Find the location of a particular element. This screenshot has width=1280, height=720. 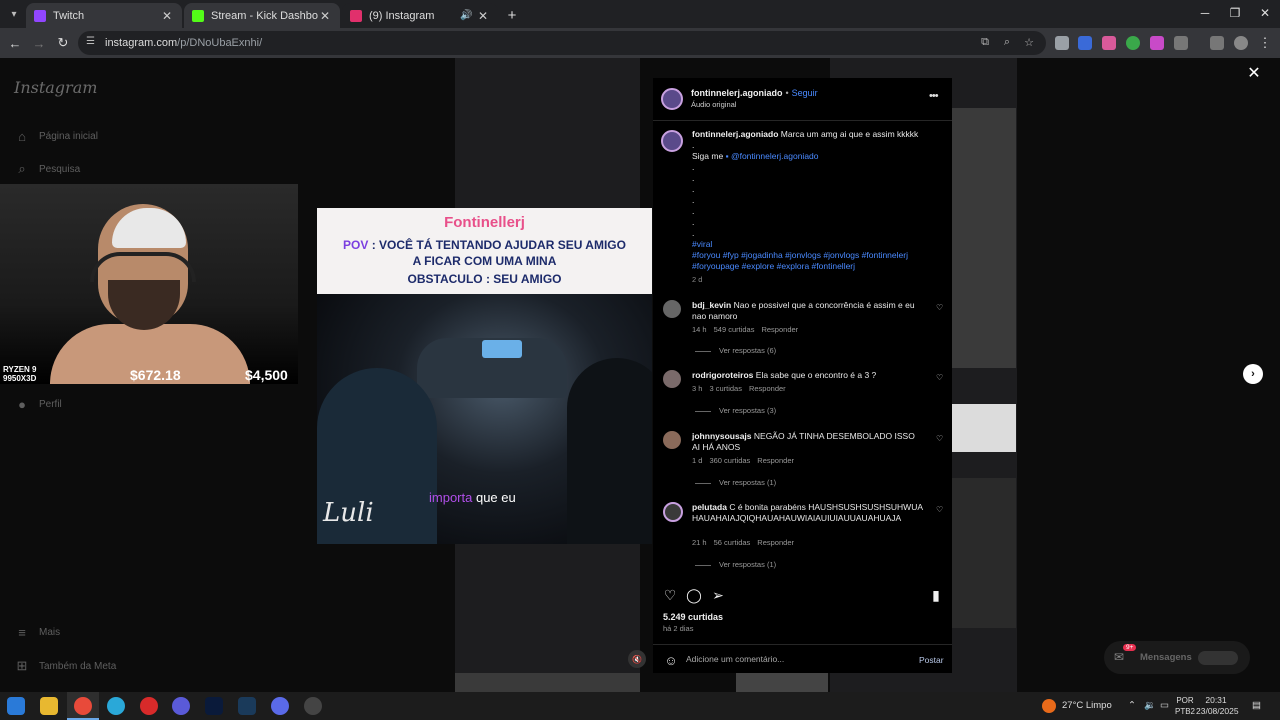

audio-extension-icon is located at coordinates (1085, 43).